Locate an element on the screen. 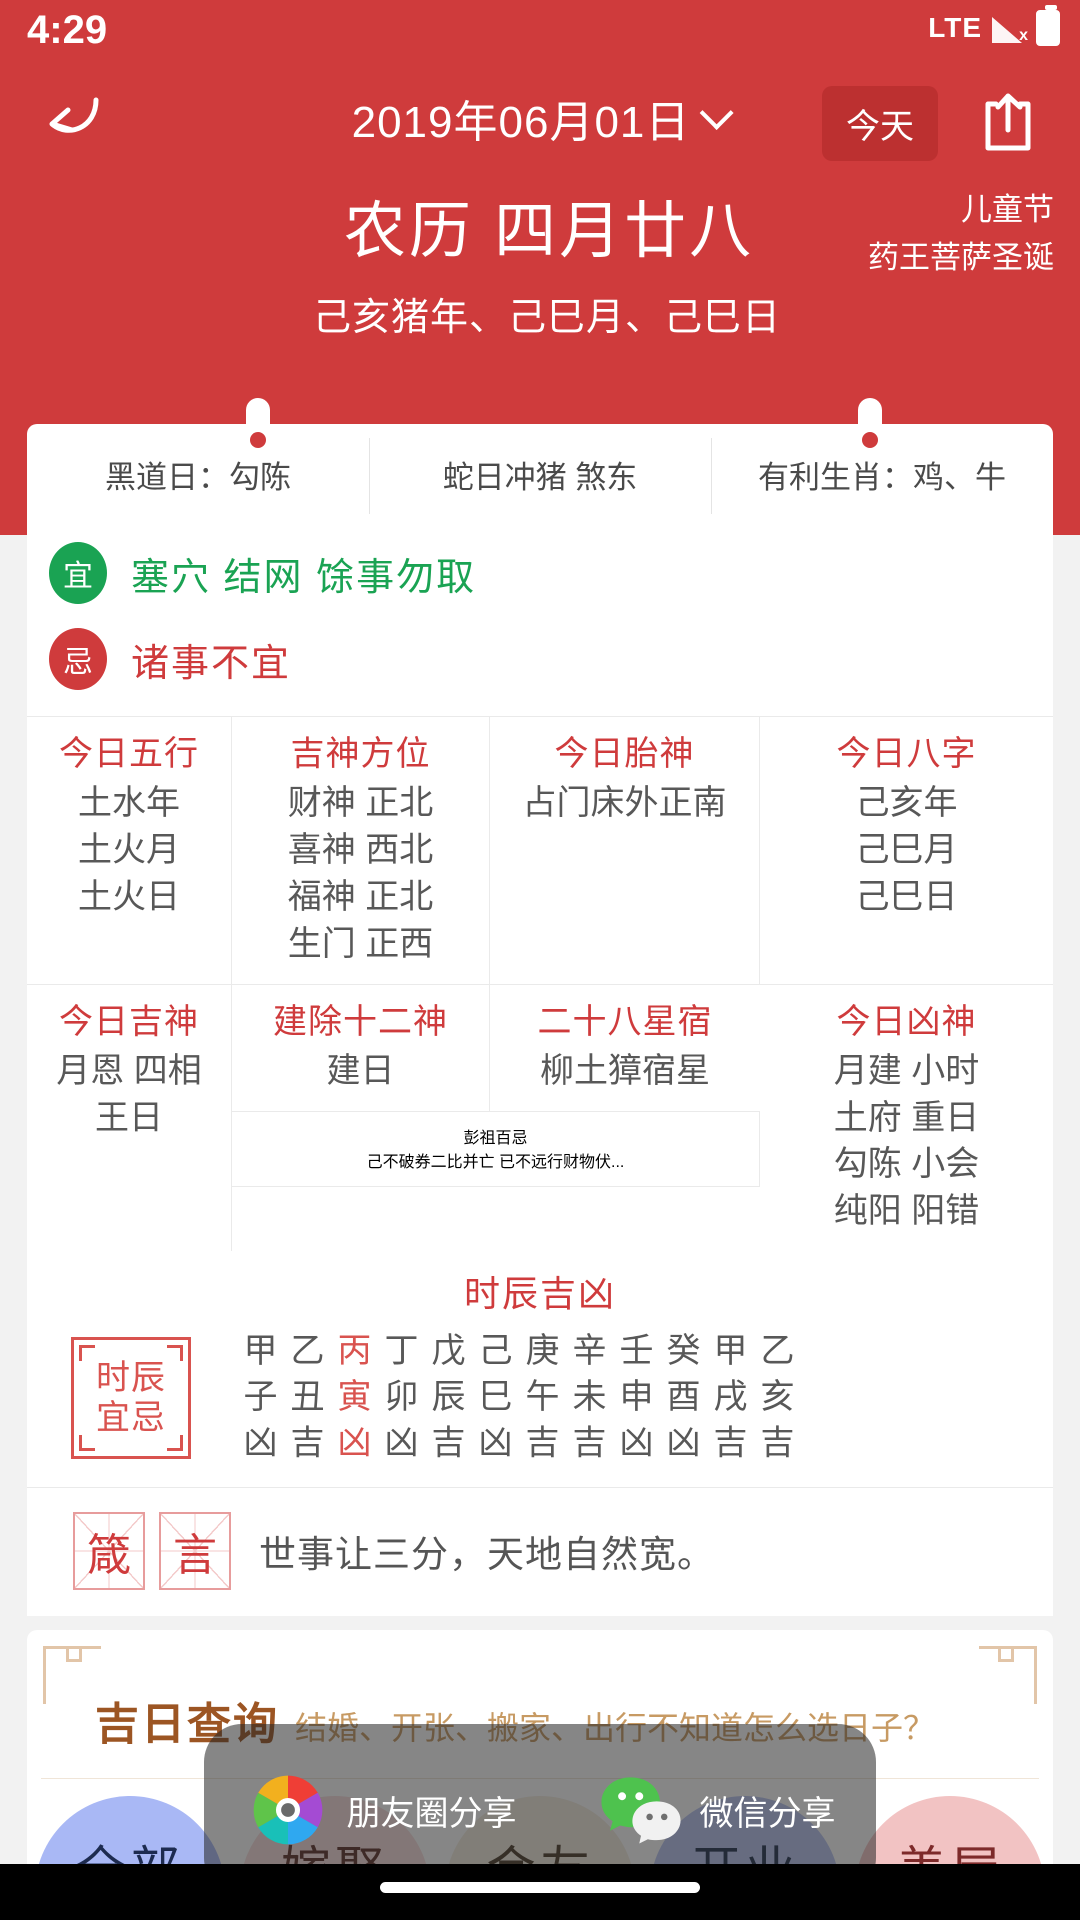 This screenshot has height=1920, width=1080. shichen-hour-cell: 戊辰吉 is located at coordinates (448, 1398).